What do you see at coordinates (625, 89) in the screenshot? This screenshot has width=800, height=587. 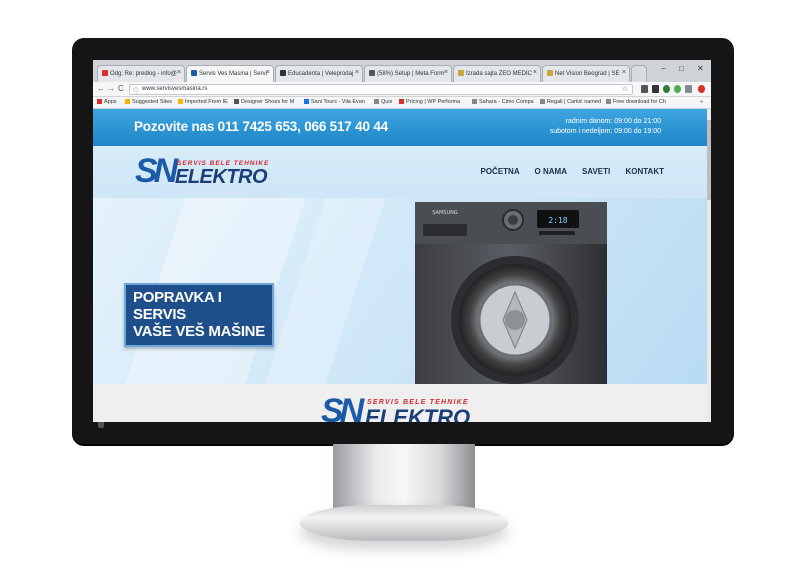 I see `star-icon: ☆` at bounding box center [625, 89].